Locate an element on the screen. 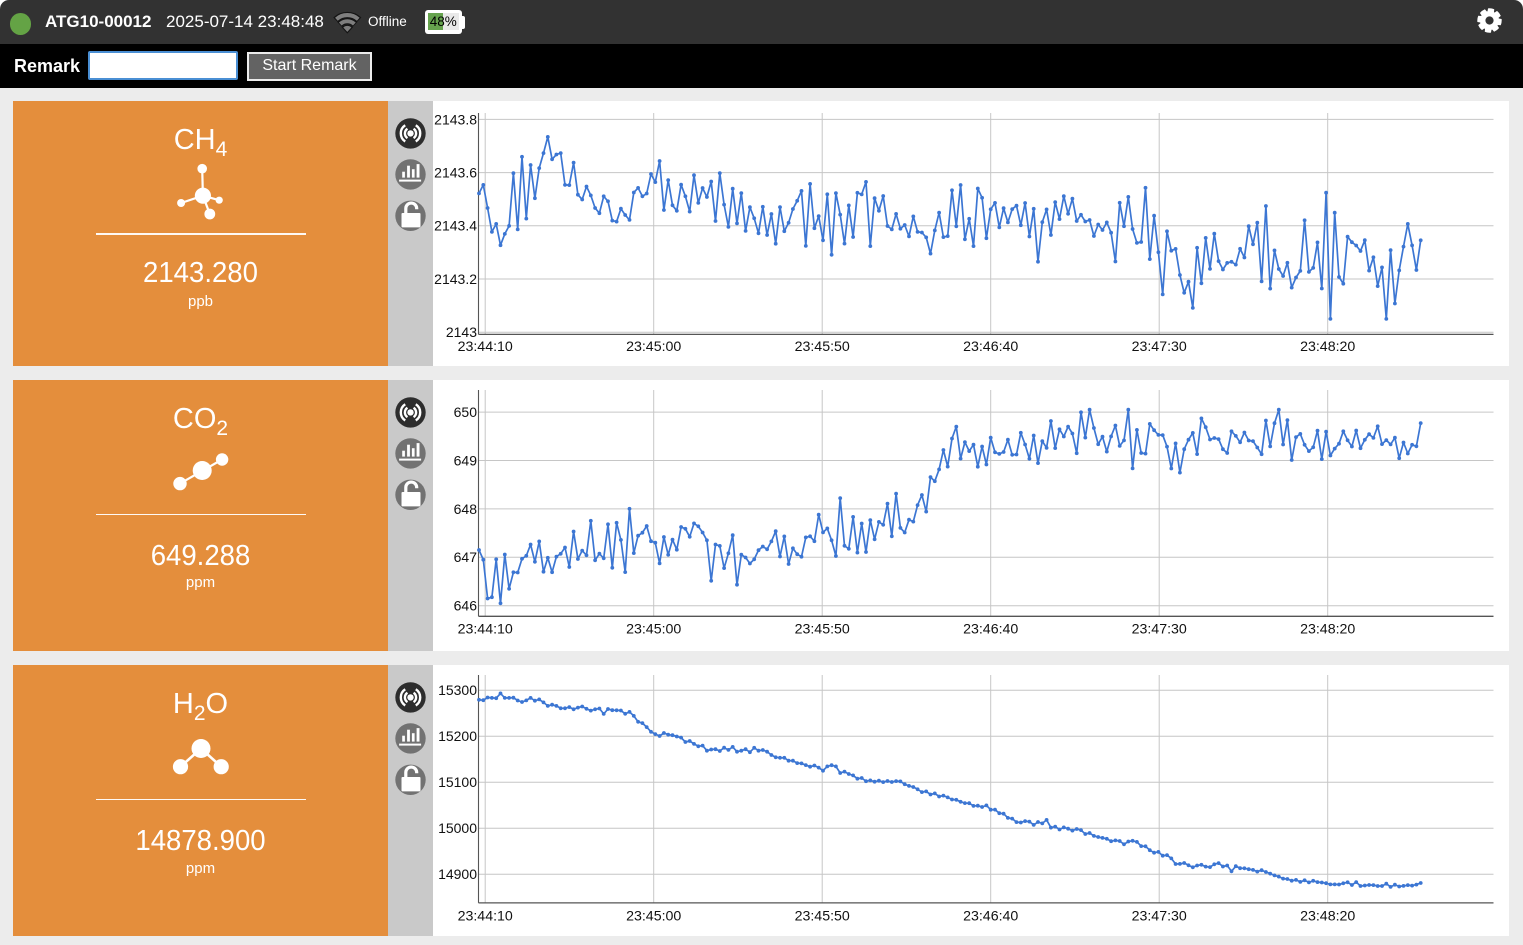 This screenshot has height=945, width=1523. svg-text: 14900 is located at coordinates (457, 874).